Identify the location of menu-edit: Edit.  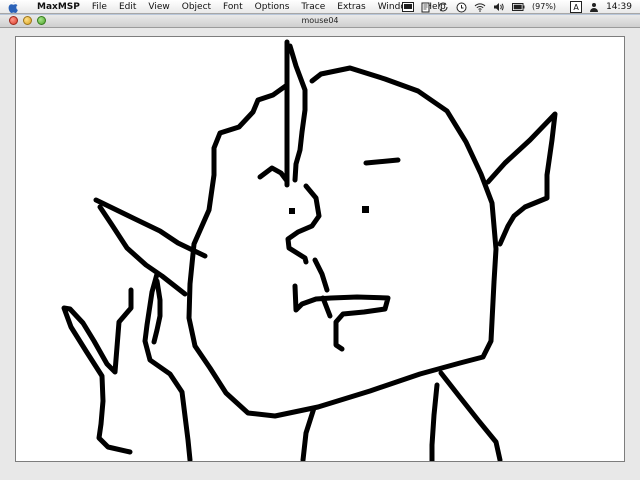
(127, 7).